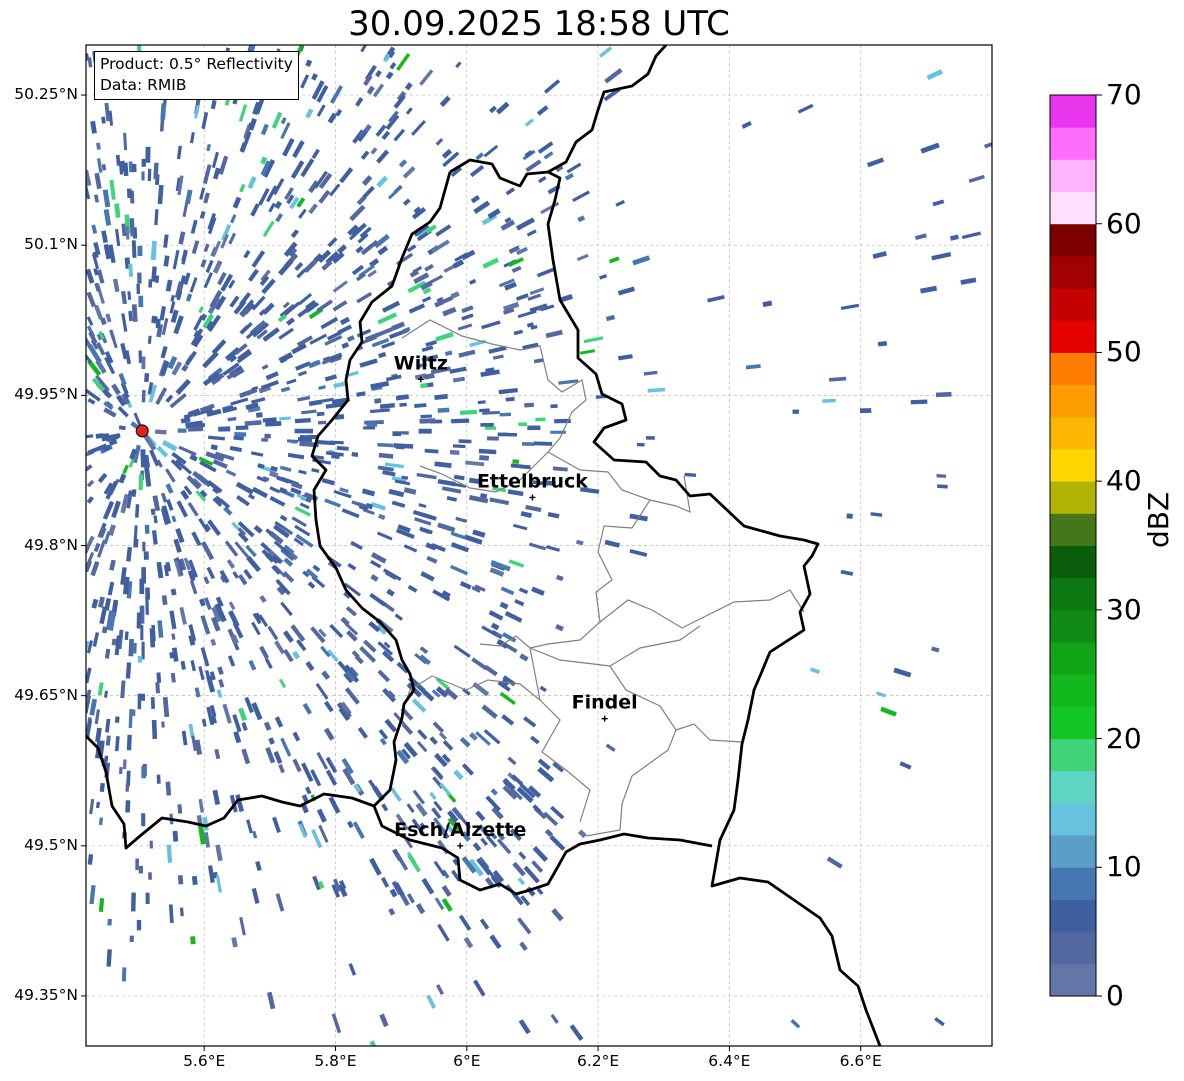 This screenshot has width=1184, height=1081. I want to click on x-tick-label: 6.2°E, so click(598, 1061).